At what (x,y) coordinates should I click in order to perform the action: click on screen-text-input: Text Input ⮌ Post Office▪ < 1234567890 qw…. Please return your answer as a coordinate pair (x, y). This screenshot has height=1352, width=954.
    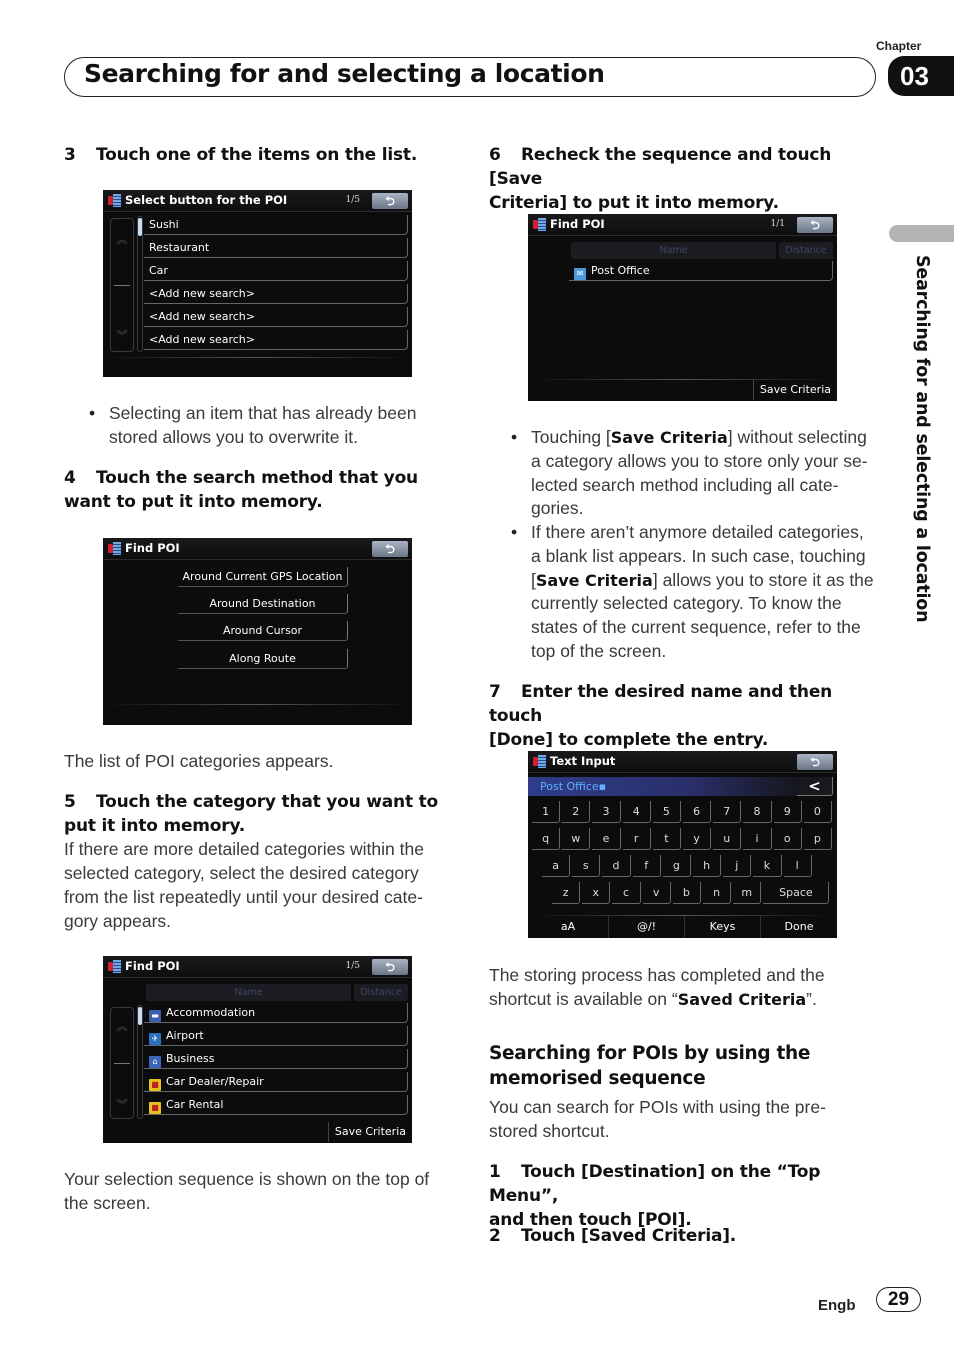
    Looking at the image, I should click on (682, 844).